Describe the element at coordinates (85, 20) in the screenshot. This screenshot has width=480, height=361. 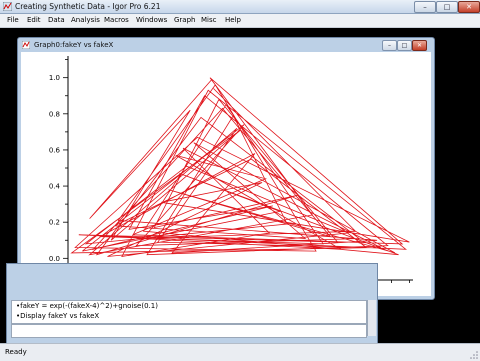
I see `menu-analysis: Analysis` at that location.